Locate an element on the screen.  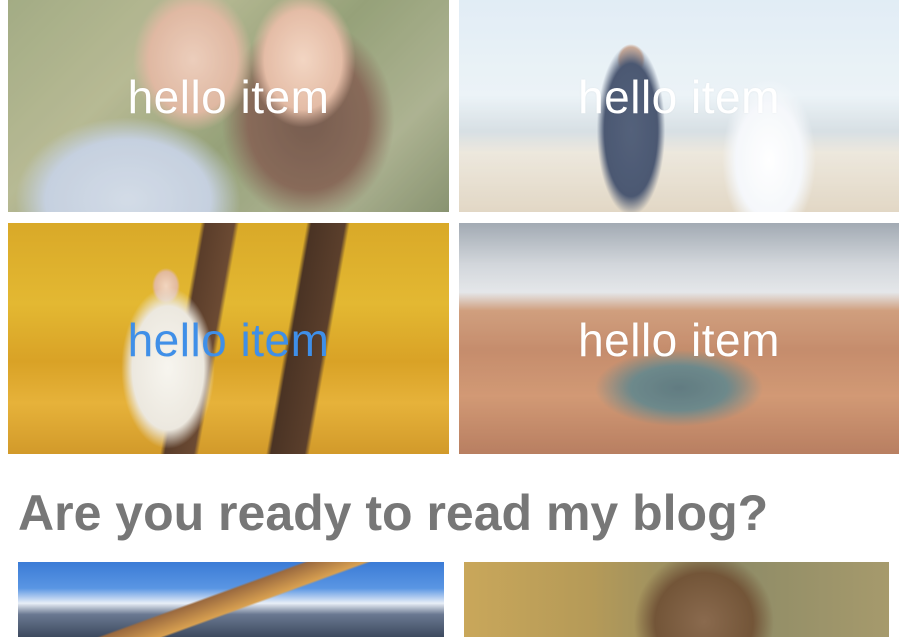
blog-heading: Are you ready to read my blog? is located at coordinates (393, 513).